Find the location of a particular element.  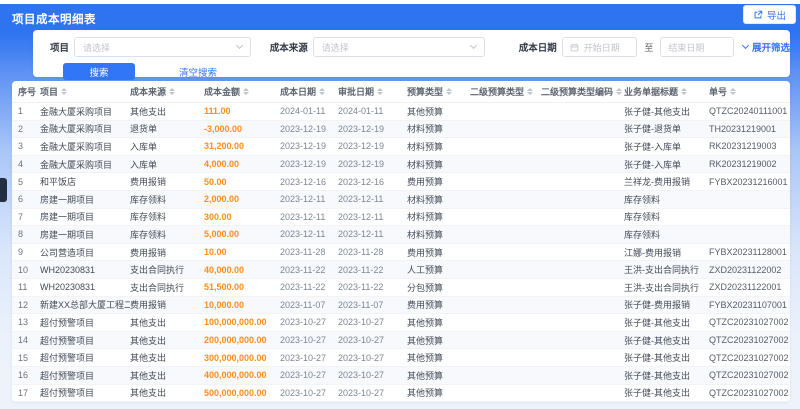

clear-search-link: 清空搜索 is located at coordinates (198, 72).